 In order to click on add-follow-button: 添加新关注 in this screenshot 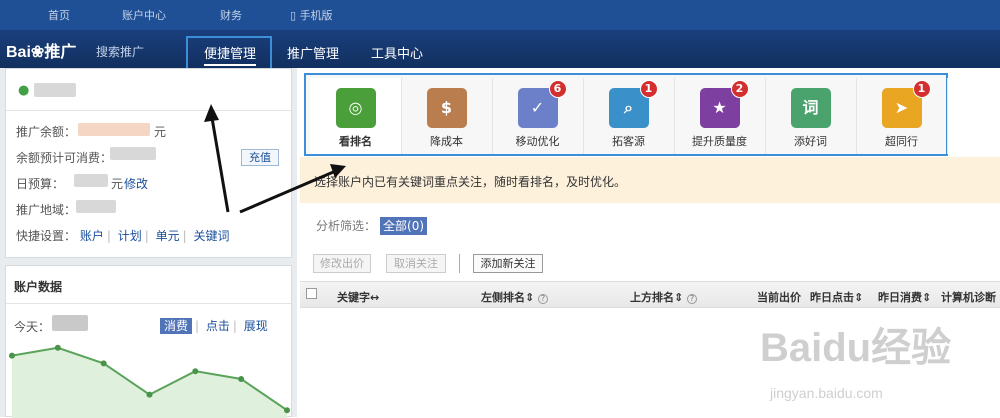, I will do `click(508, 263)`.